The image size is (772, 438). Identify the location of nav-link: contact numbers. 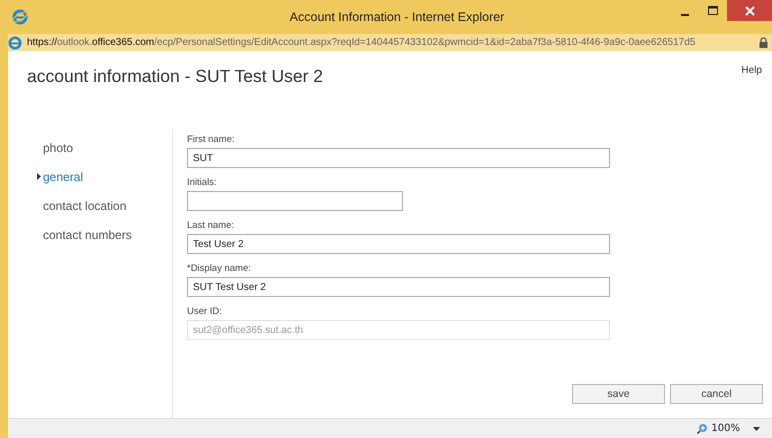
(87, 235).